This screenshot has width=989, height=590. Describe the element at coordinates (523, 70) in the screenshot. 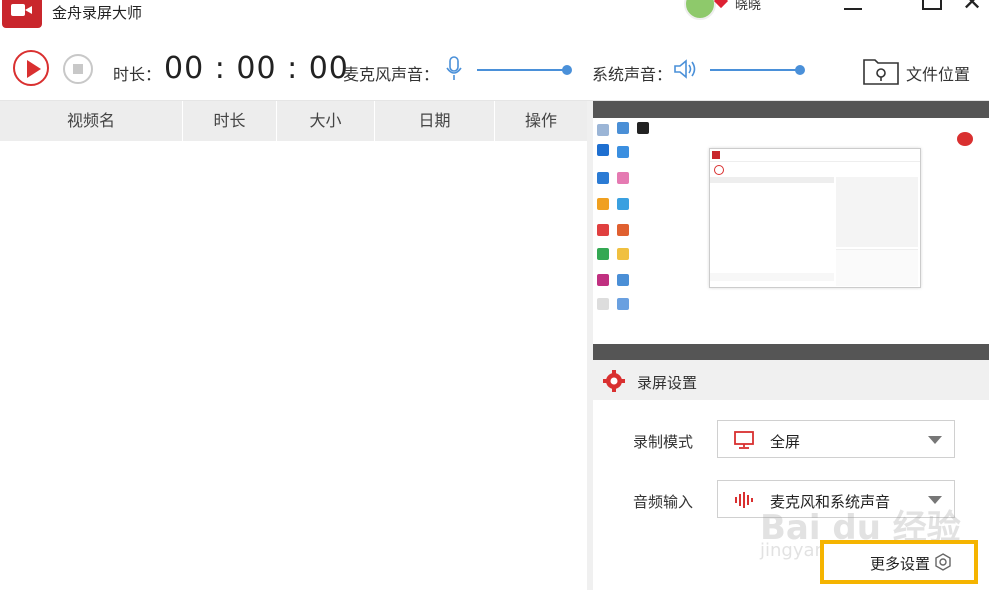

I see `mic-volume-slider` at that location.